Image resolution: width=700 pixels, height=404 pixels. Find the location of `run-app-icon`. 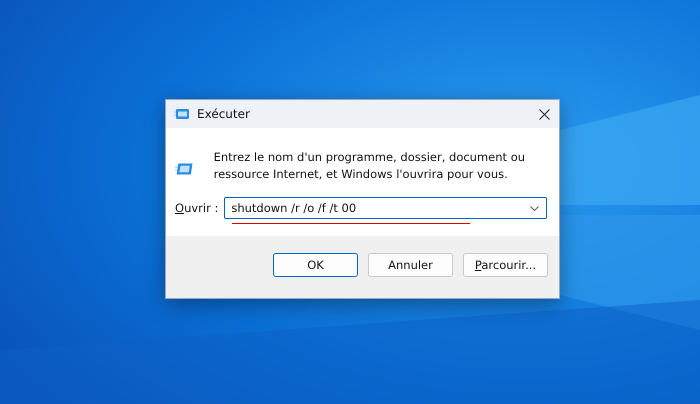

run-app-icon is located at coordinates (182, 114).